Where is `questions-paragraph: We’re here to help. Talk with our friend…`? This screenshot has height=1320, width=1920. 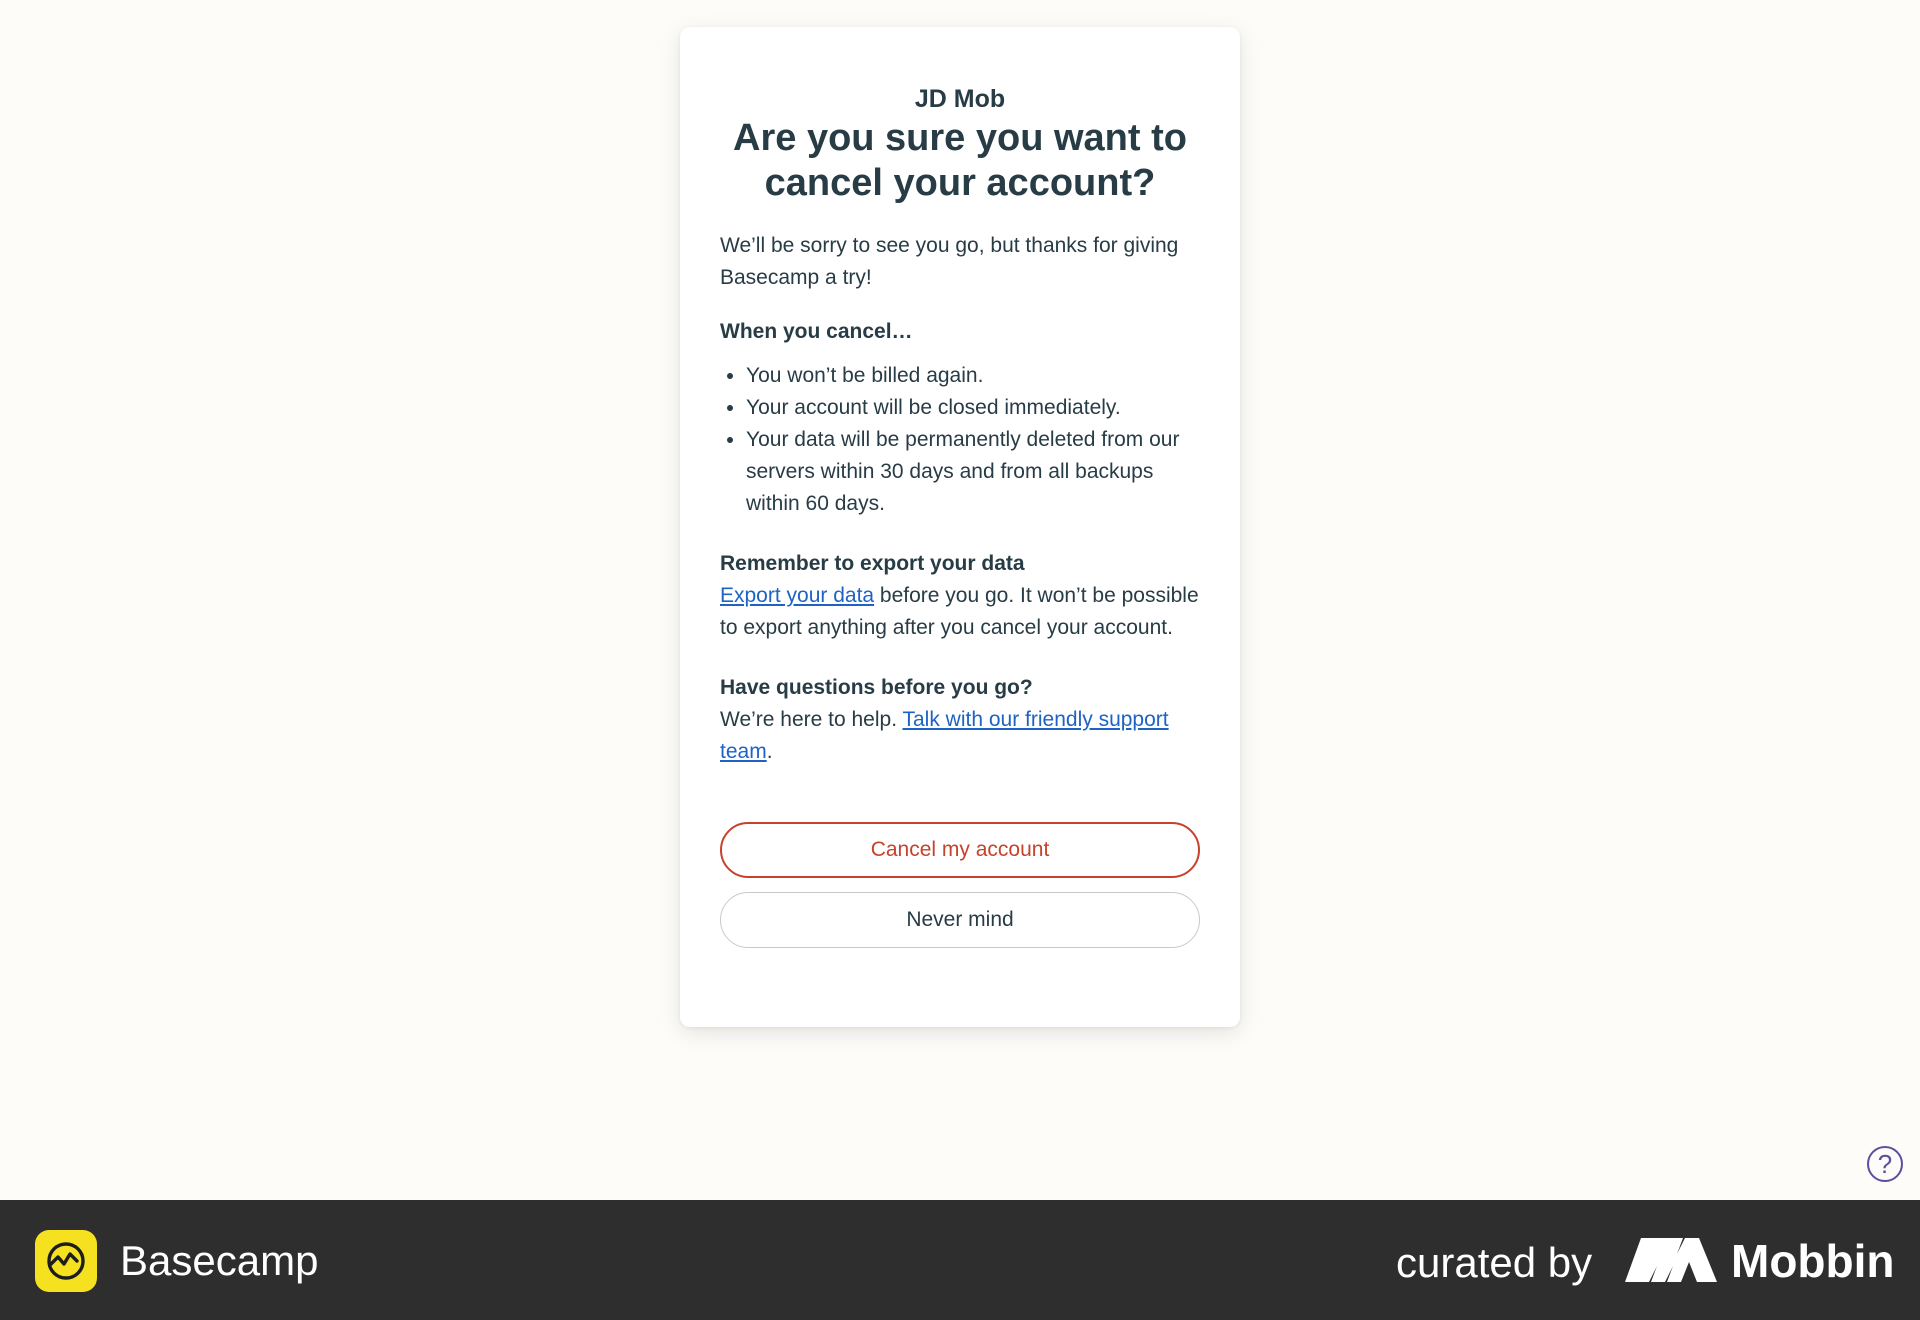
questions-paragraph: We’re here to help. Talk with our friend… is located at coordinates (960, 736).